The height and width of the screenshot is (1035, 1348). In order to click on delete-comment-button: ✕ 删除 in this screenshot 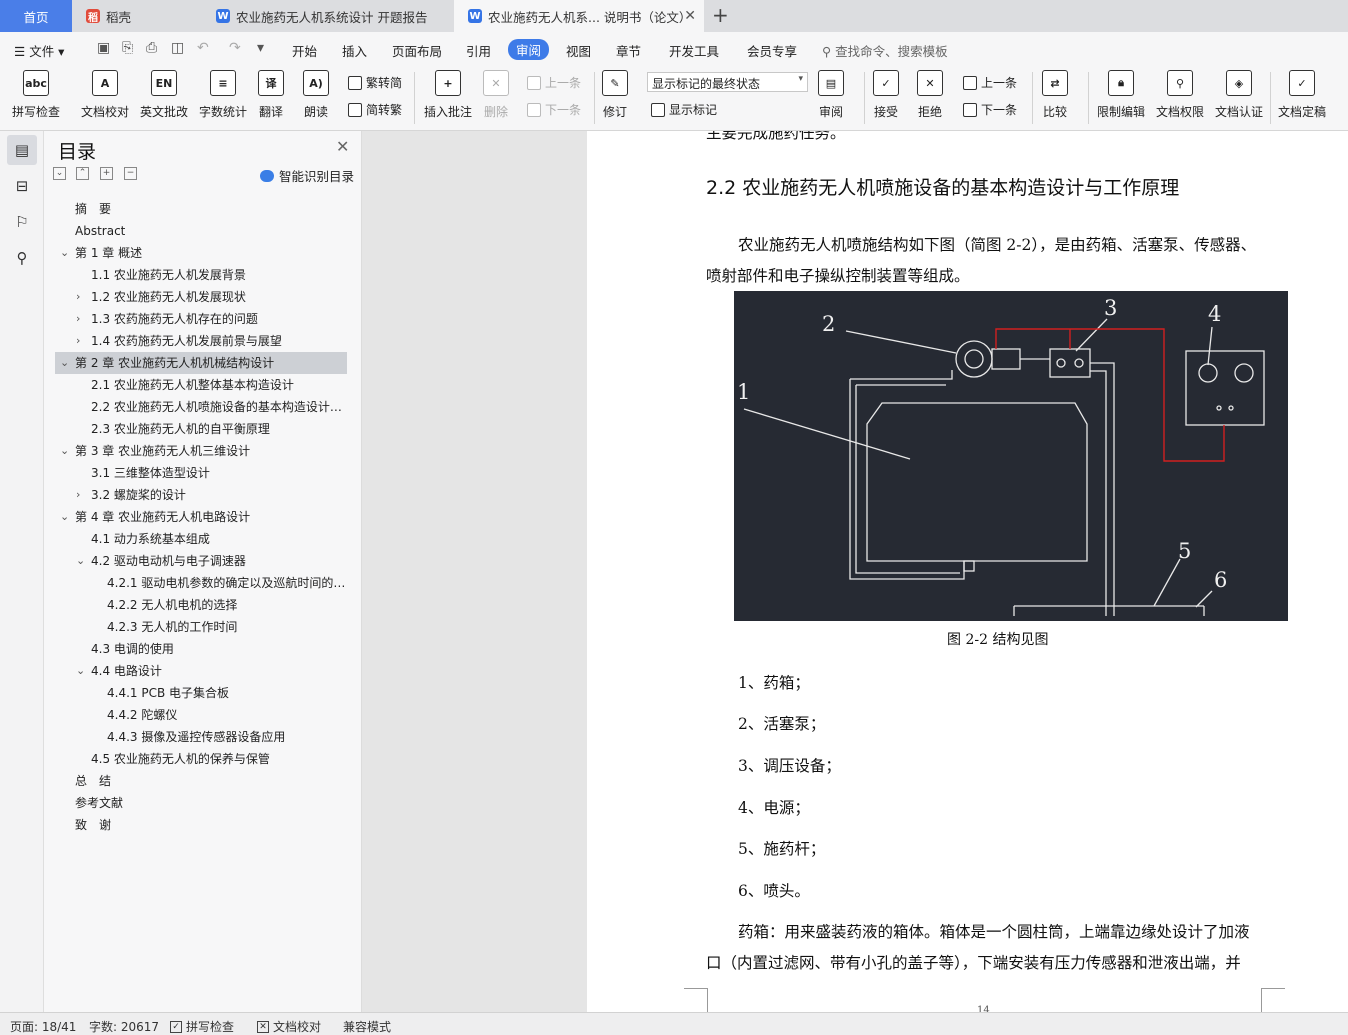, I will do `click(496, 95)`.